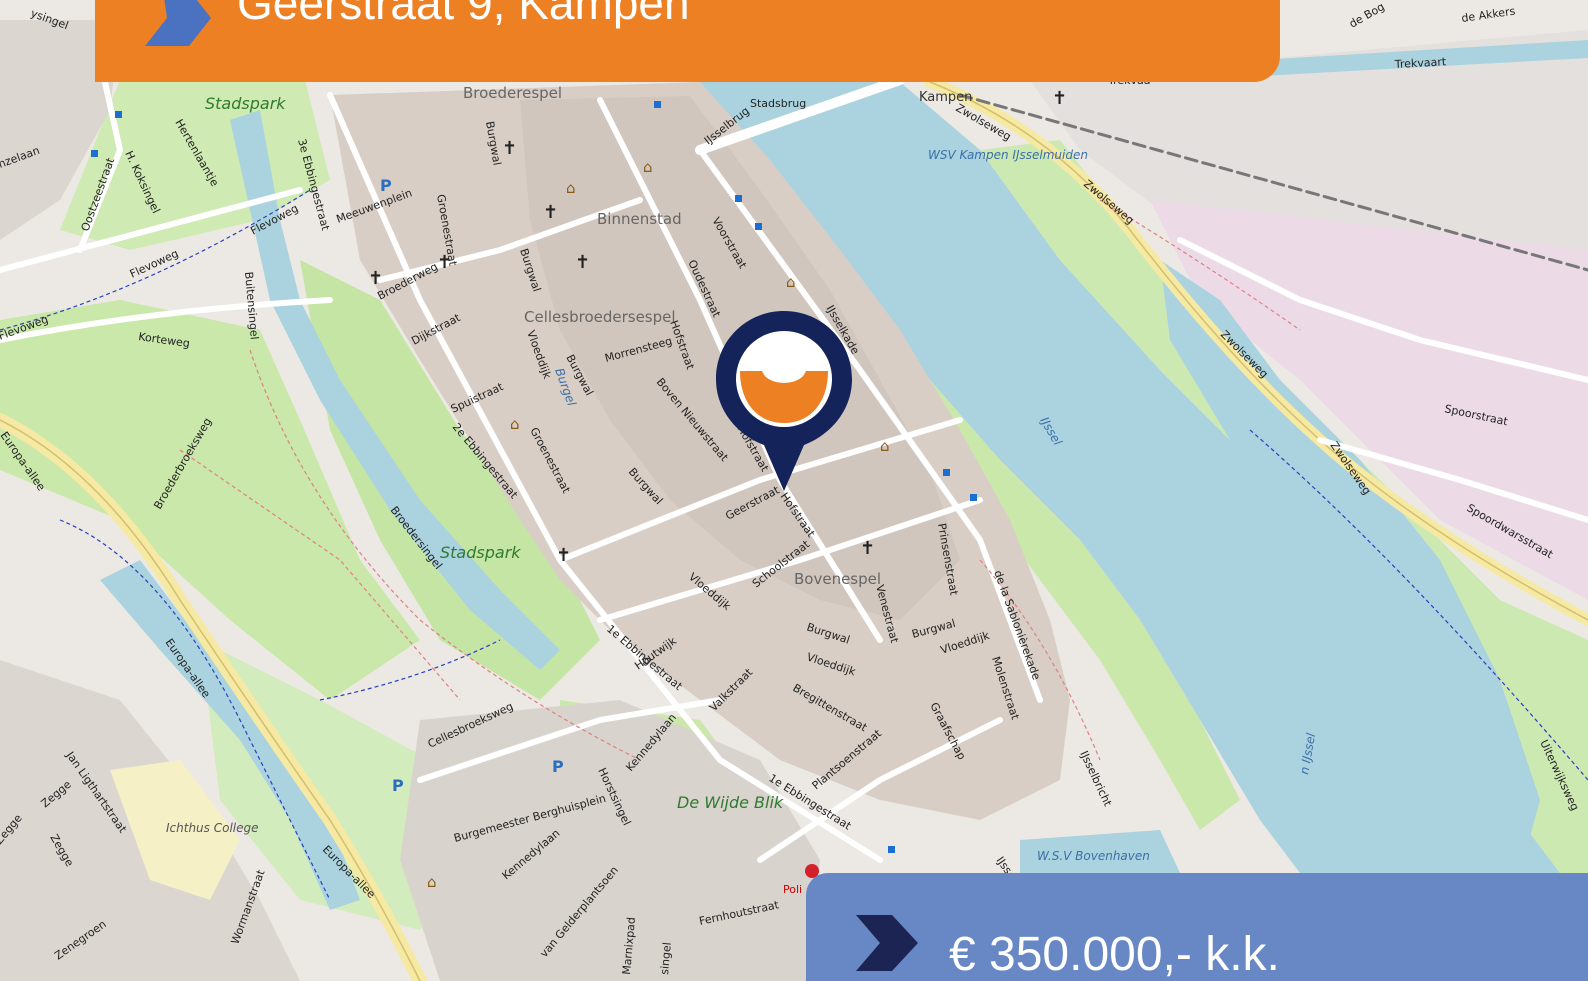 The height and width of the screenshot is (981, 1588). Describe the element at coordinates (1420, 63) in the screenshot. I see `label-trekvaart: Trekvaart` at that location.